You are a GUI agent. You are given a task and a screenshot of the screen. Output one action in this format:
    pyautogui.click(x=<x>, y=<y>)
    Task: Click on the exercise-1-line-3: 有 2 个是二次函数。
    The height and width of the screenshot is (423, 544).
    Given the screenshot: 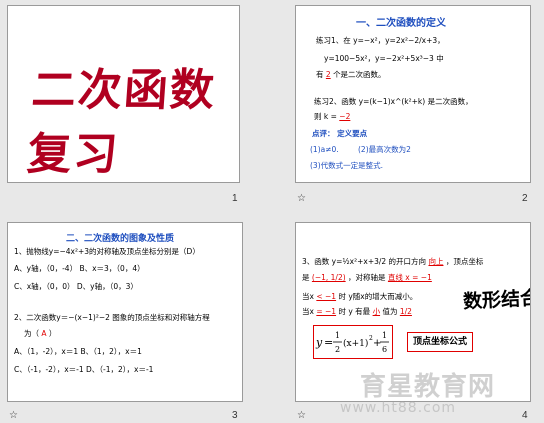 What is the action you would take?
    pyautogui.click(x=351, y=74)
    